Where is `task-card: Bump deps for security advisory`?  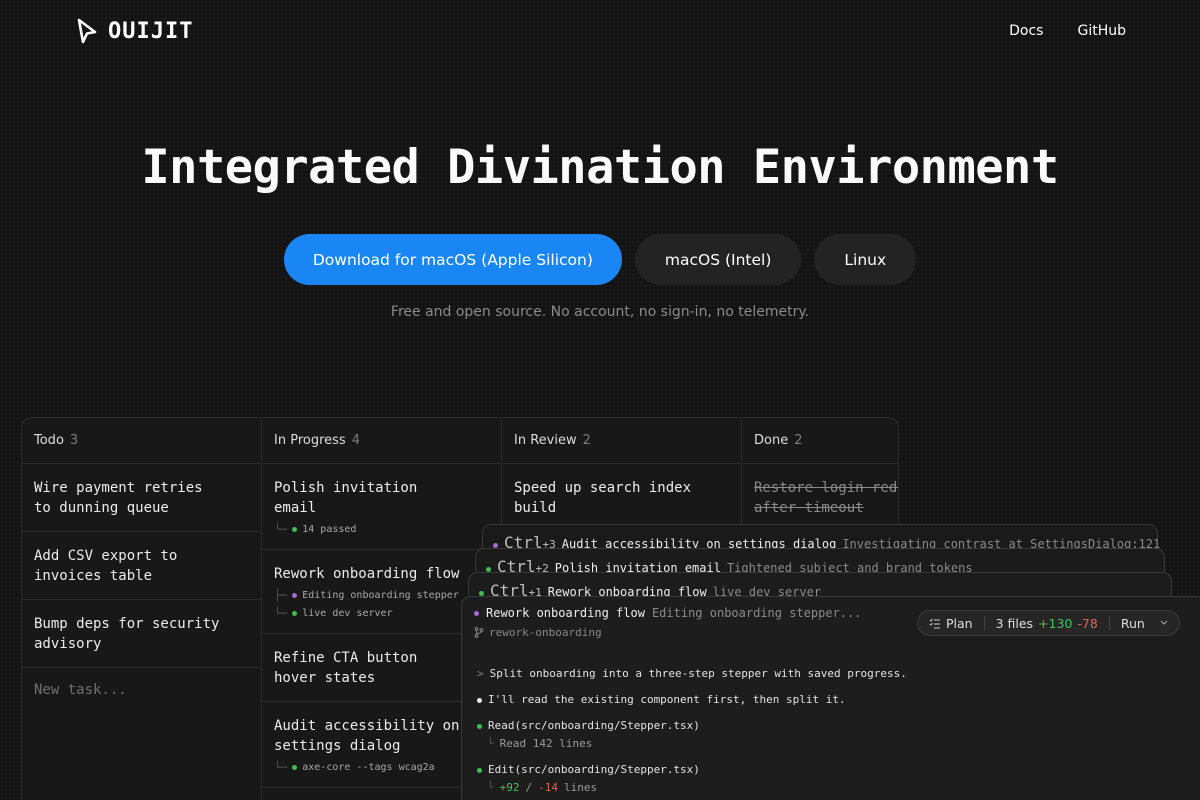 task-card: Bump deps for security advisory is located at coordinates (141, 634).